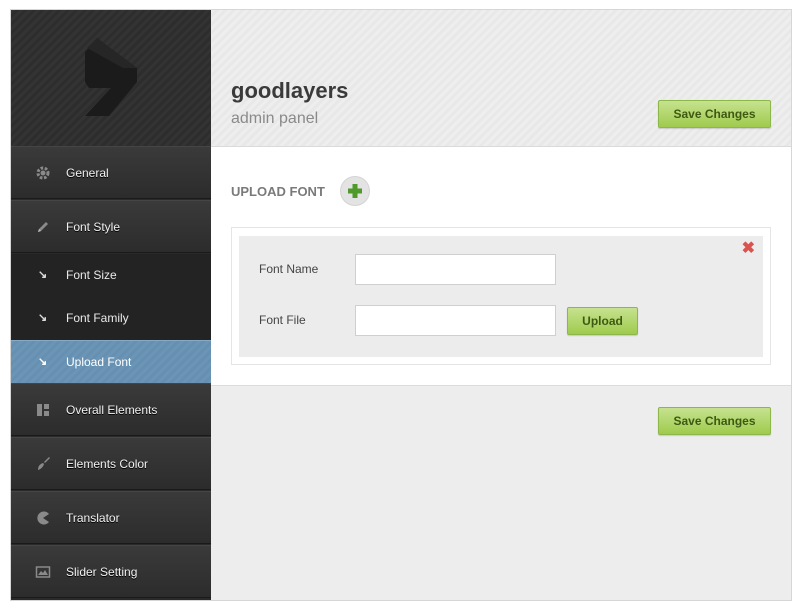 Image resolution: width=802 pixels, height=610 pixels. I want to click on sidebar-subitem-font-family: ↘ Font Family, so click(111, 318).